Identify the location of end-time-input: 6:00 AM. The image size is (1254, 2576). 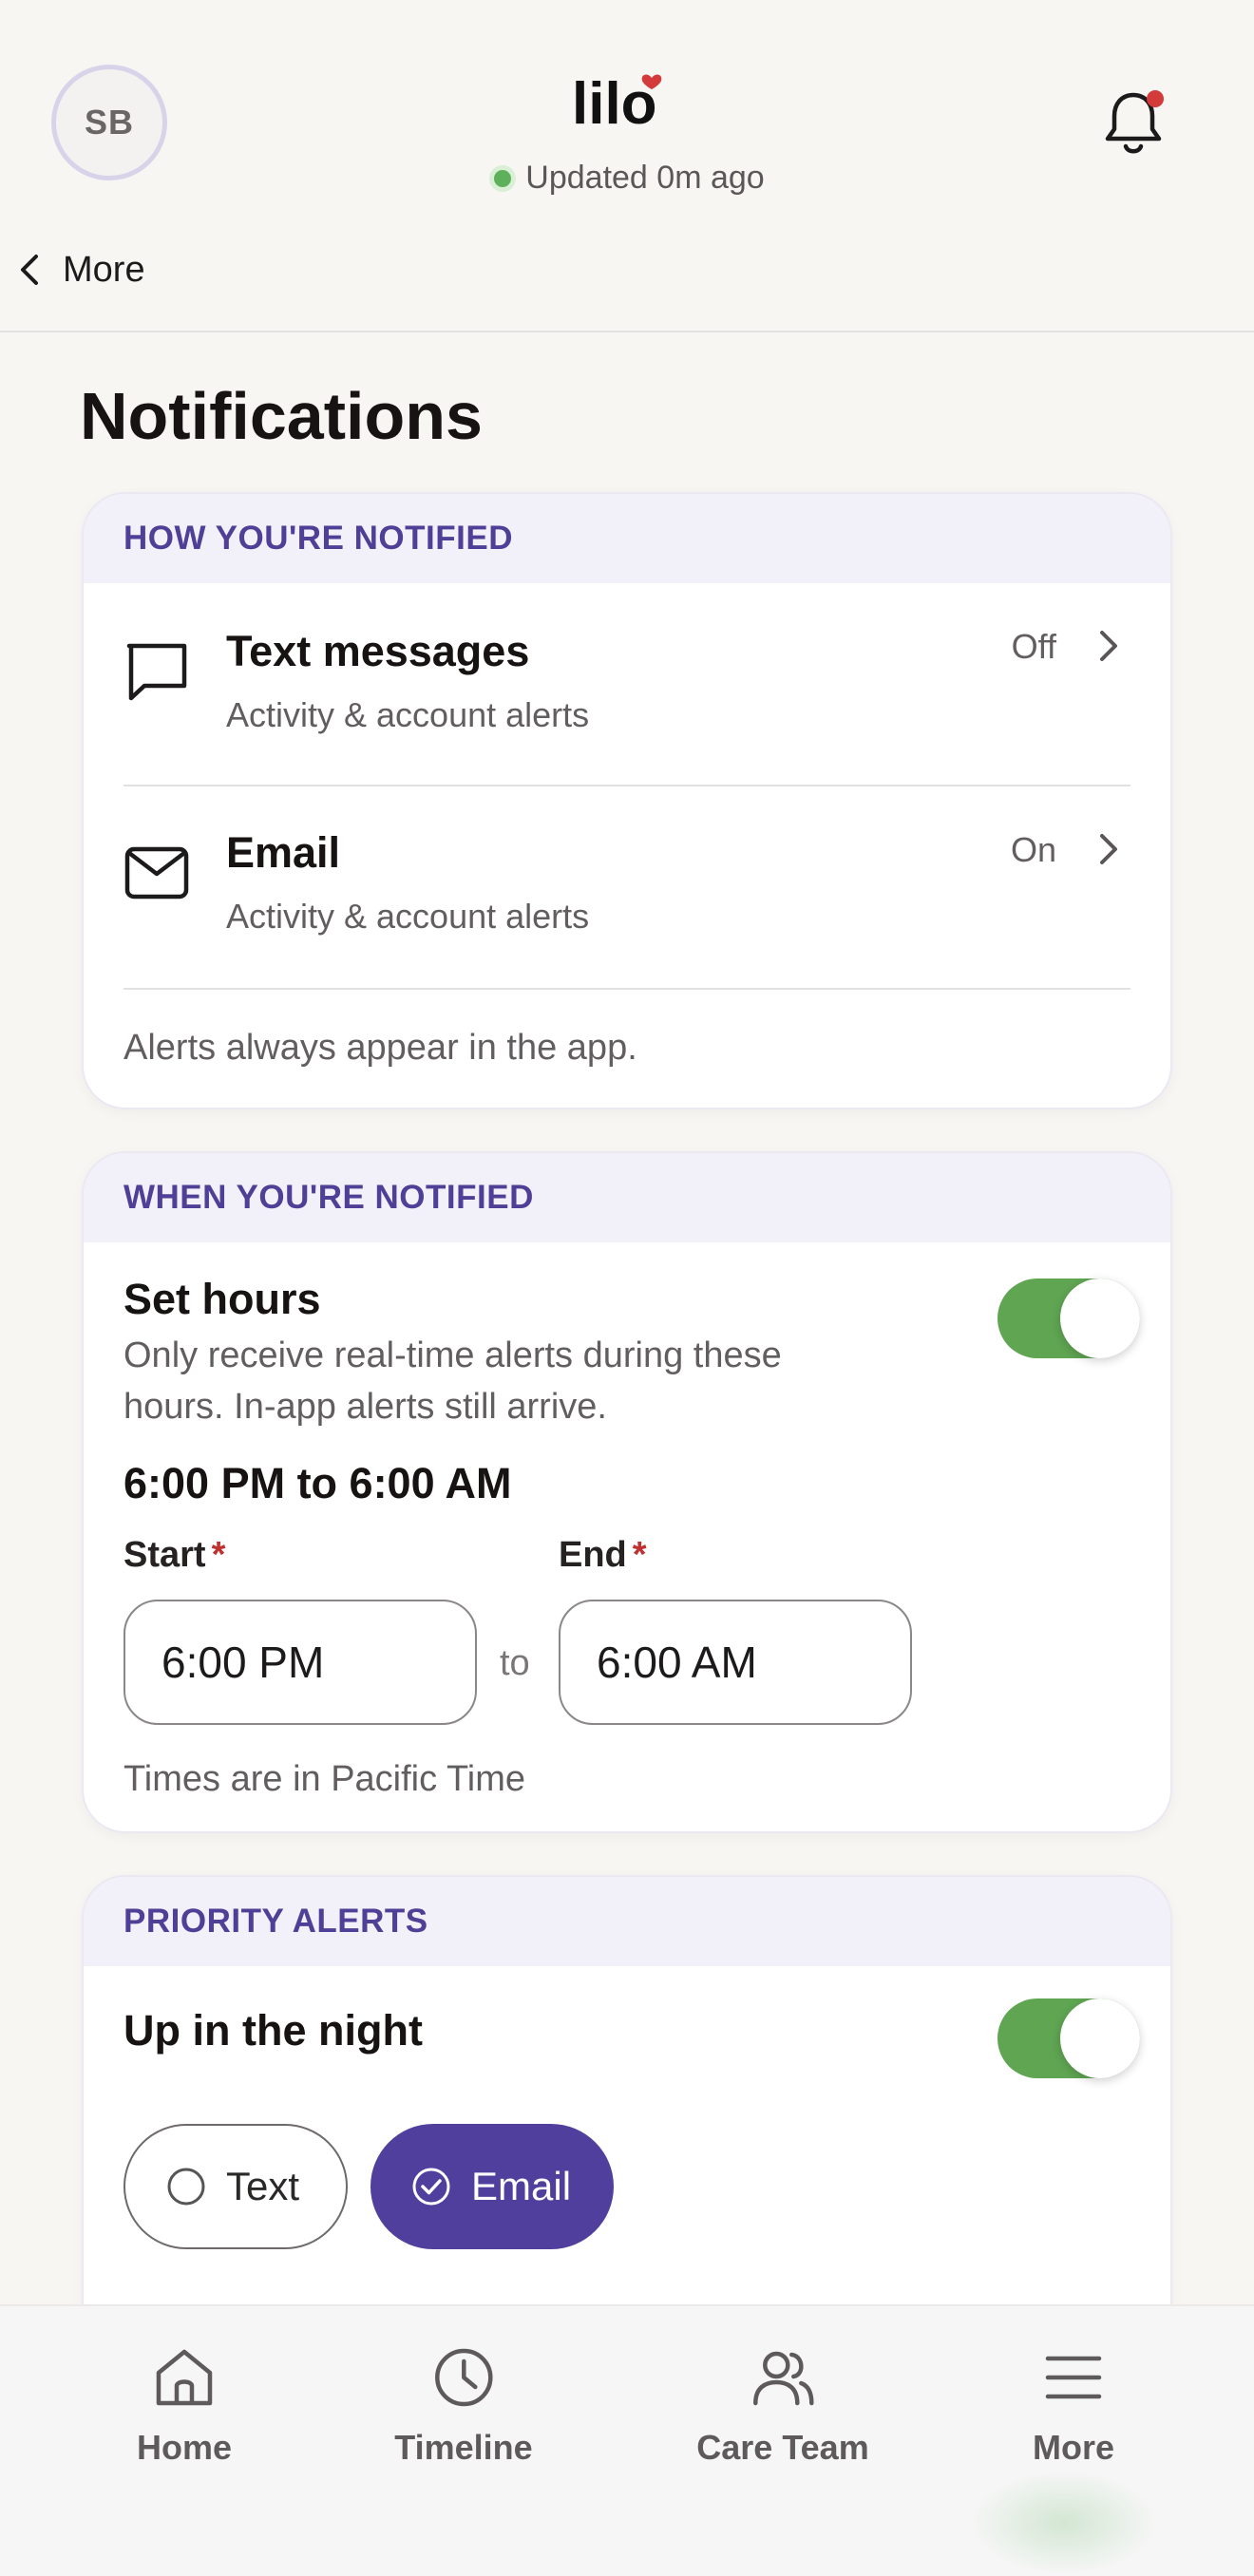
(735, 1662).